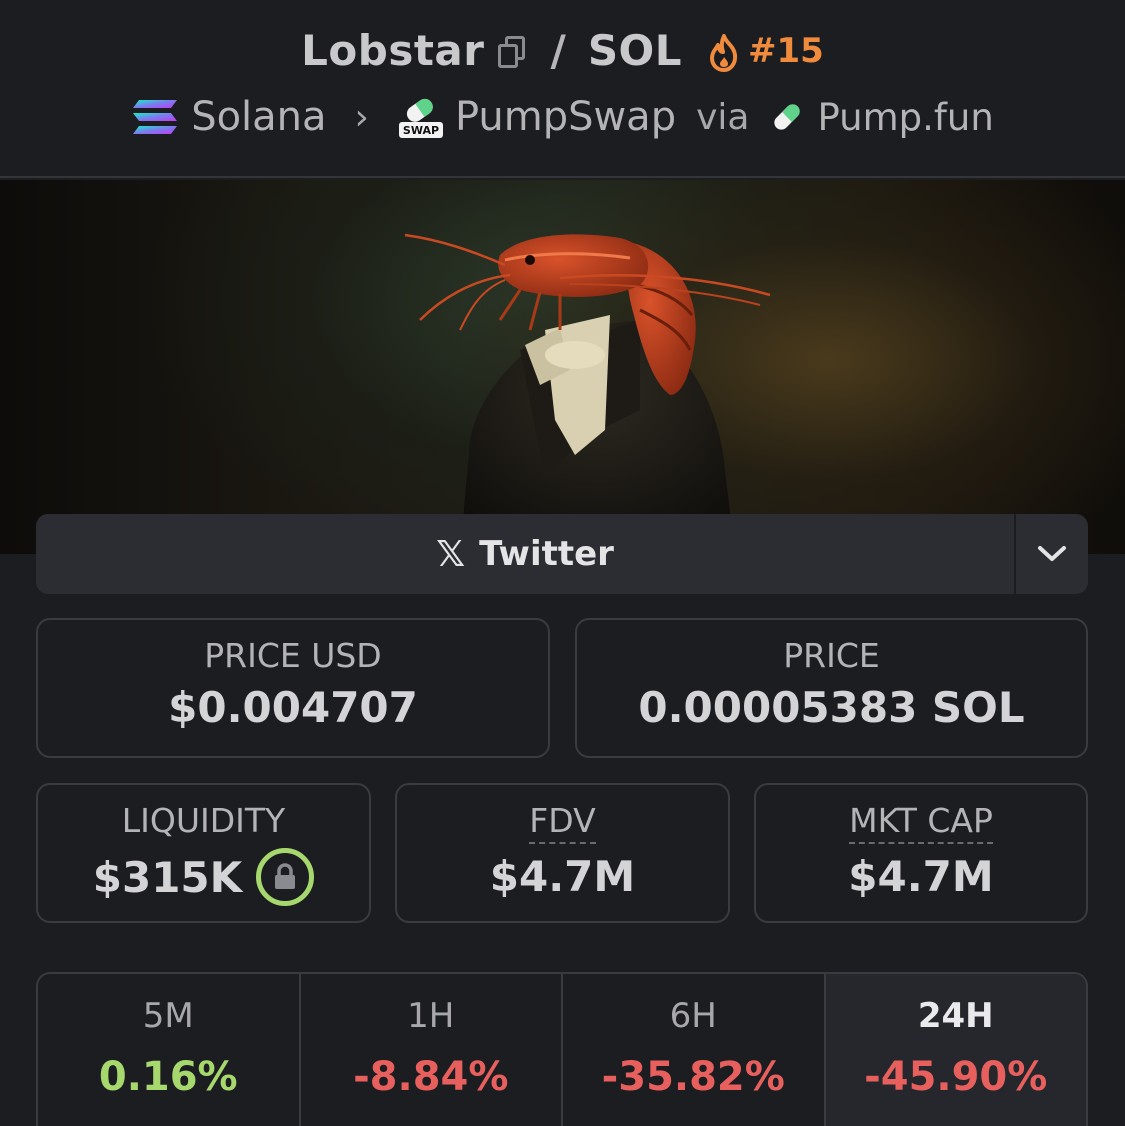  Describe the element at coordinates (955, 1016) in the screenshot. I see `tab-24h-label: 24H` at that location.